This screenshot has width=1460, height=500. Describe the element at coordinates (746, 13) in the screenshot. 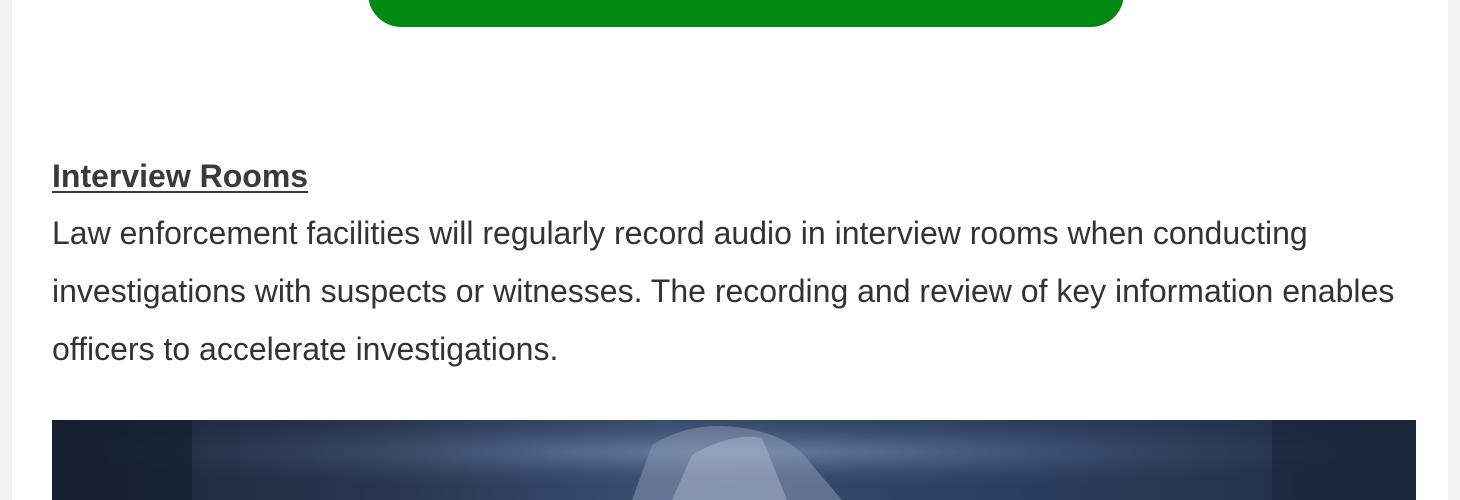

I see `call-to-action-button` at that location.